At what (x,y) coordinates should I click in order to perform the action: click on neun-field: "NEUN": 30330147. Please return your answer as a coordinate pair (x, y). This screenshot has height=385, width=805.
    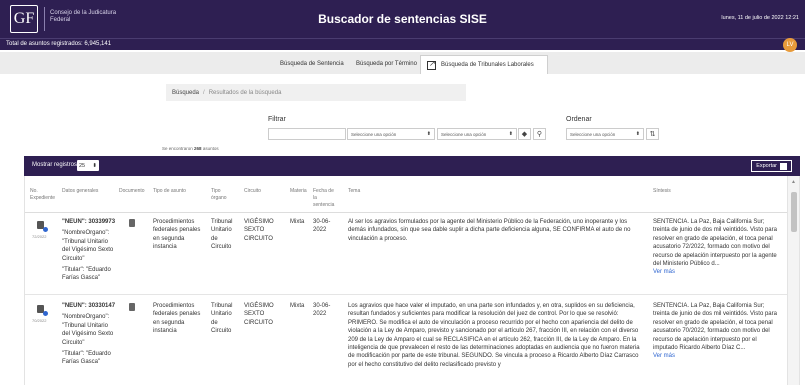
    Looking at the image, I should click on (89, 306).